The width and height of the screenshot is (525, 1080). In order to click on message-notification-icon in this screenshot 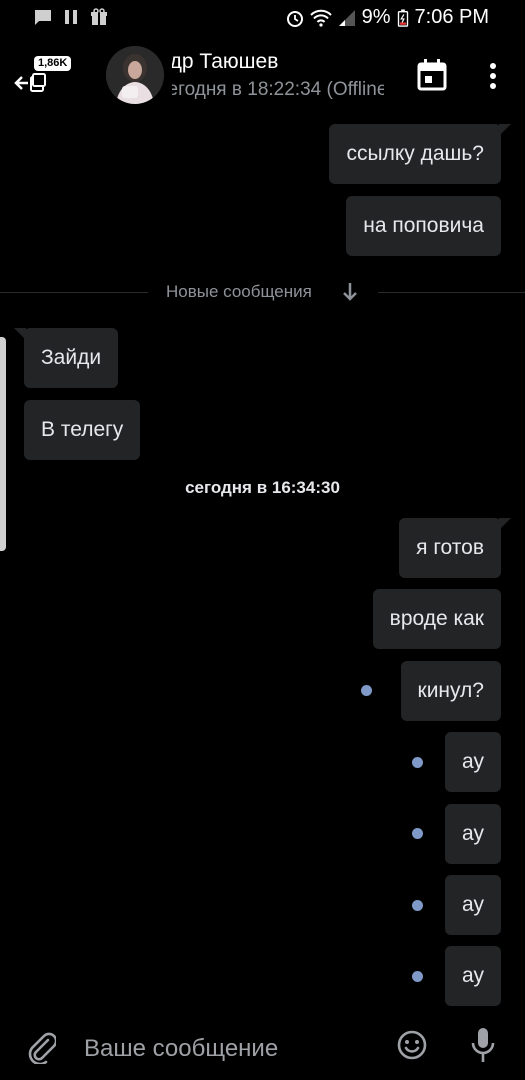, I will do `click(43, 17)`.